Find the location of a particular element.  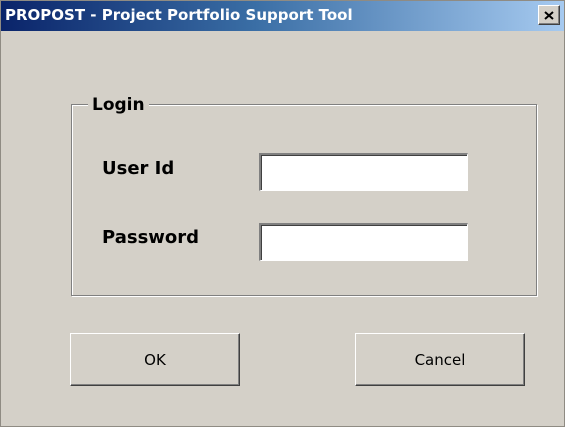

close-button is located at coordinates (549, 15).